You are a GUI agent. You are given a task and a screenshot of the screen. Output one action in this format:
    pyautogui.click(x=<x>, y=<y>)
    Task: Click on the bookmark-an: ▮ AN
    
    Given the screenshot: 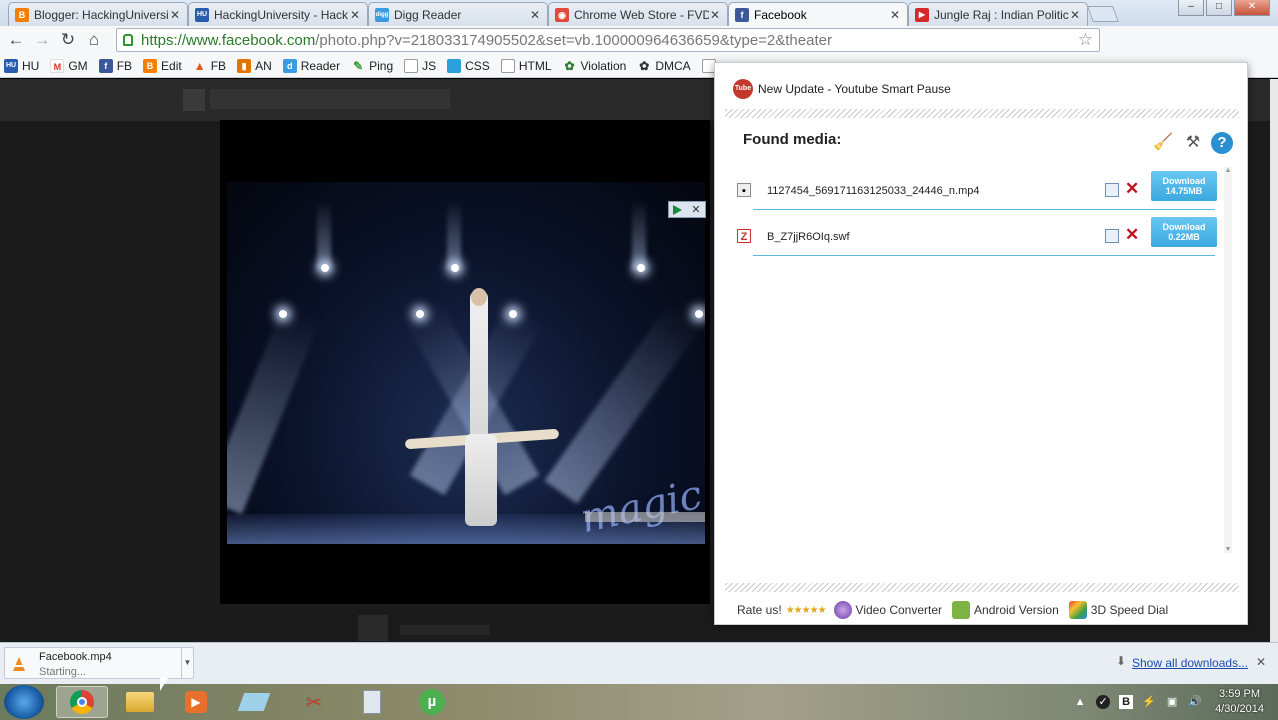 What is the action you would take?
    pyautogui.click(x=254, y=65)
    